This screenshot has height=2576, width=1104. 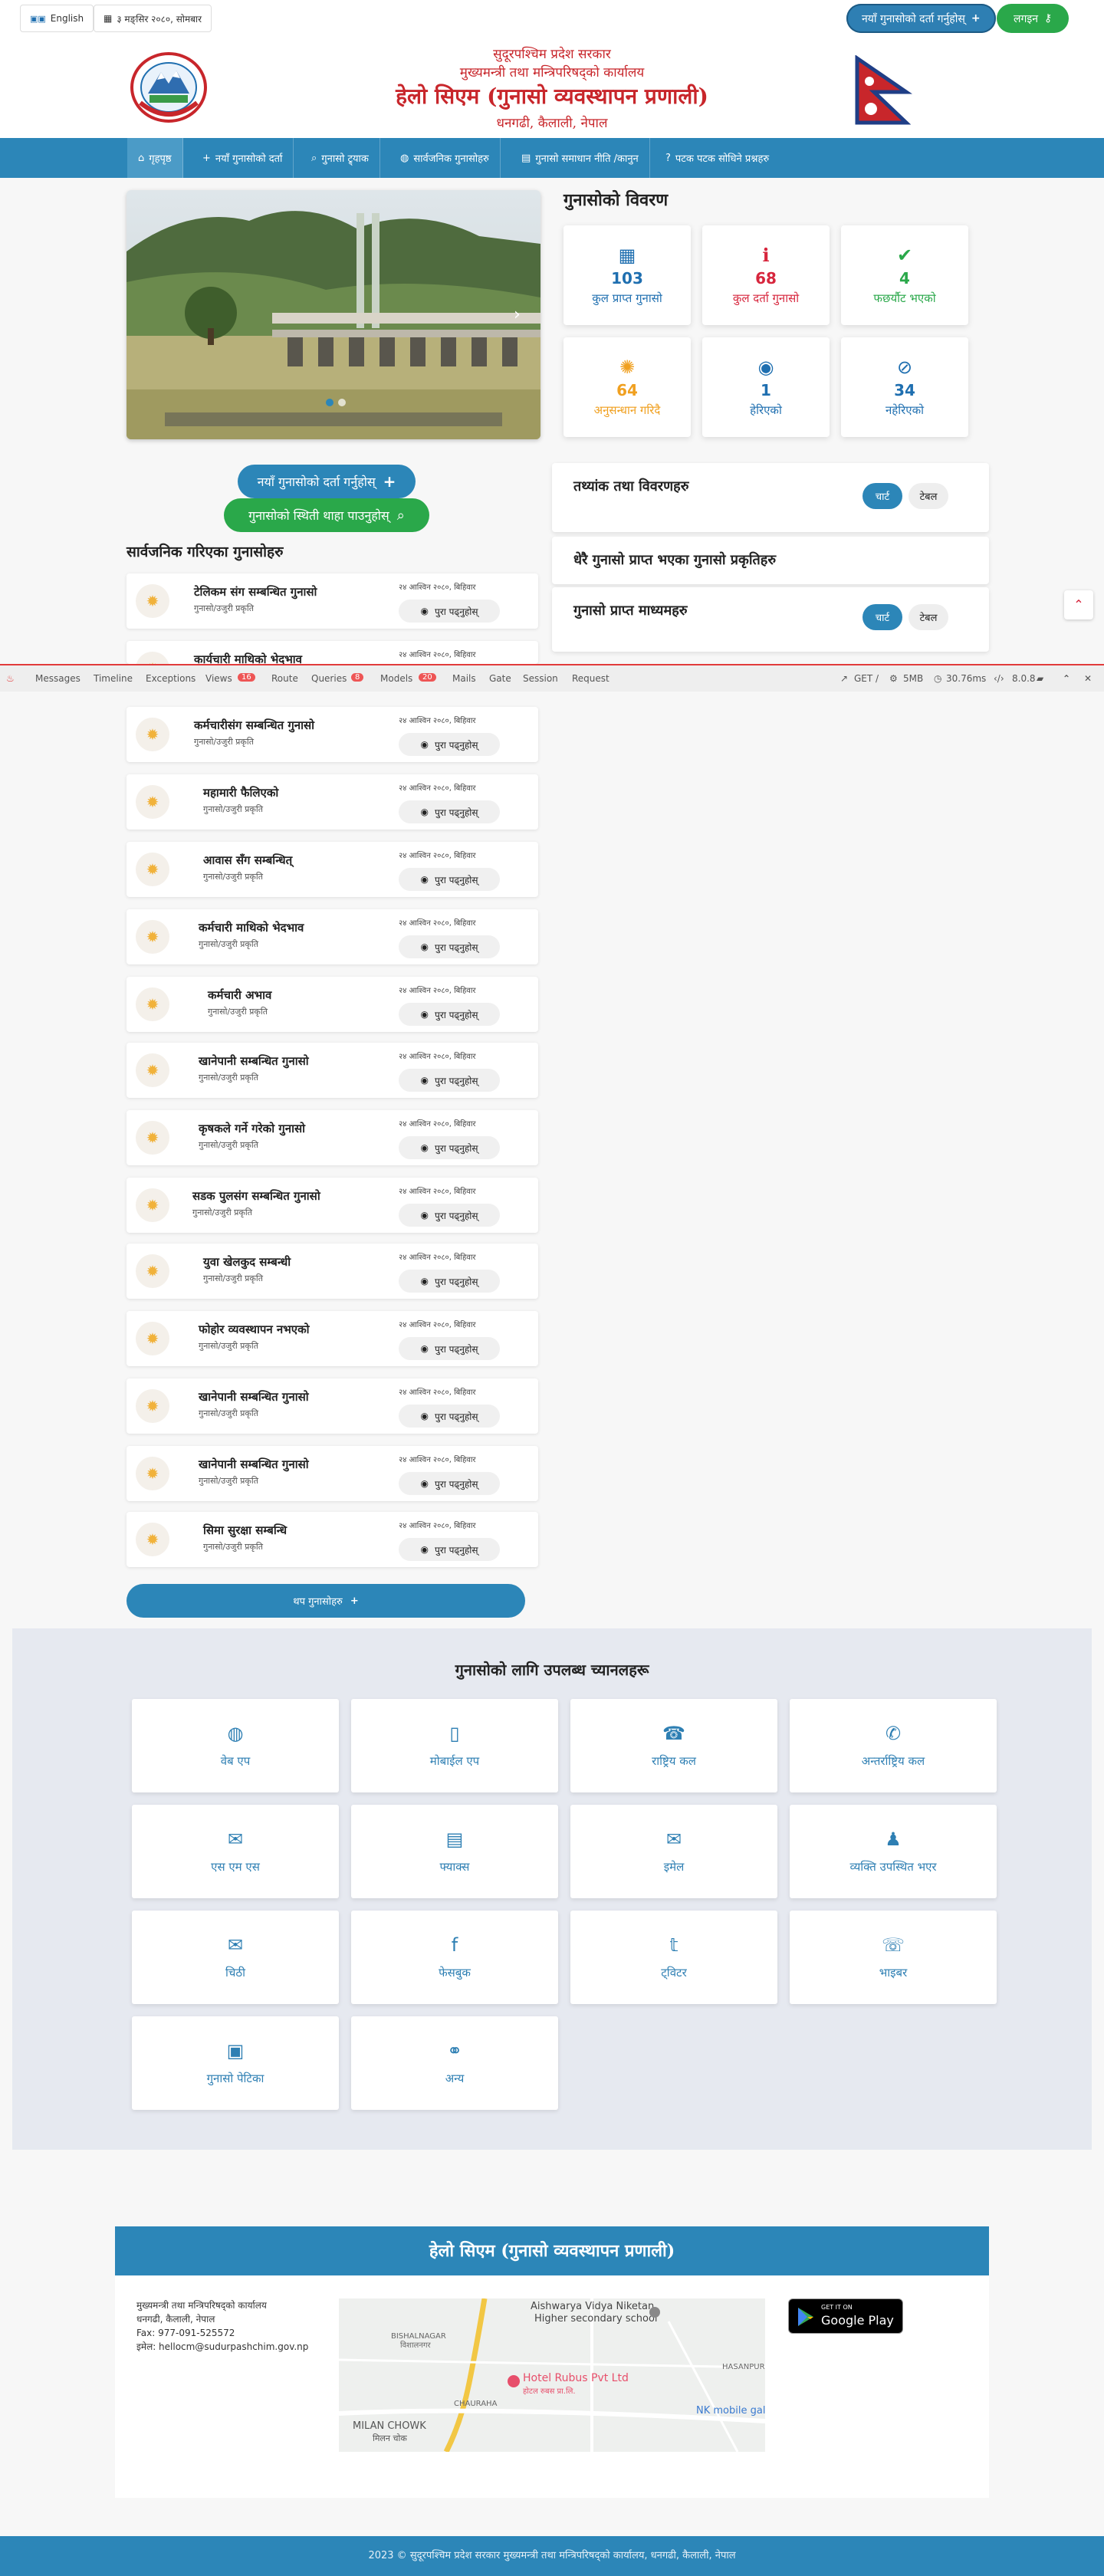 I want to click on nav-item-public-complaints: ◍ सार्वजनिक गुनासोहरु, so click(x=445, y=158).